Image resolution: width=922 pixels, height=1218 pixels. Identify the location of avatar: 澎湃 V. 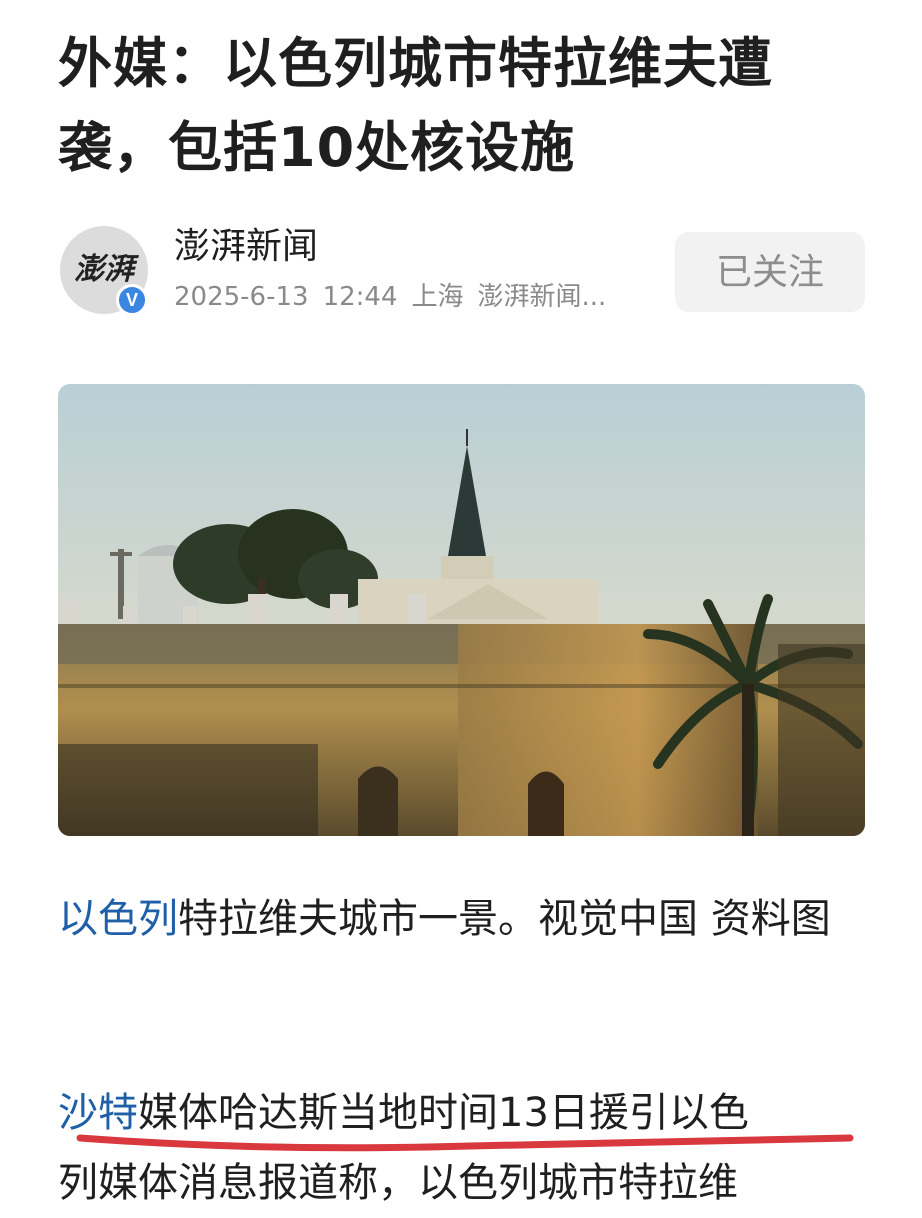
(104, 271).